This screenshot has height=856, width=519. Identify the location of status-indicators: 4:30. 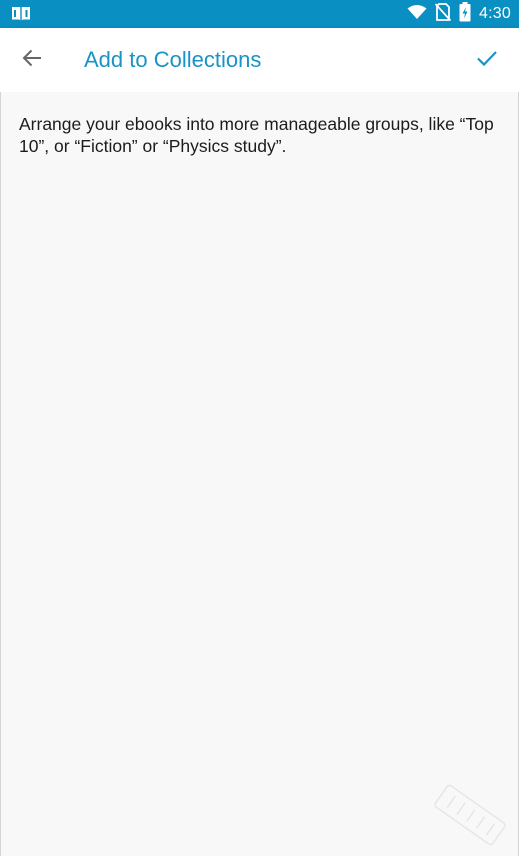
(459, 14).